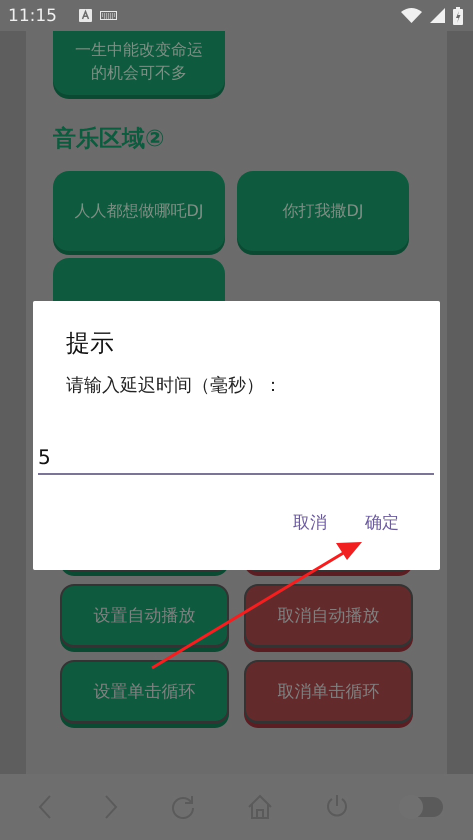 The image size is (473, 840). What do you see at coordinates (382, 522) in the screenshot?
I see `dialog-button: 确定` at bounding box center [382, 522].